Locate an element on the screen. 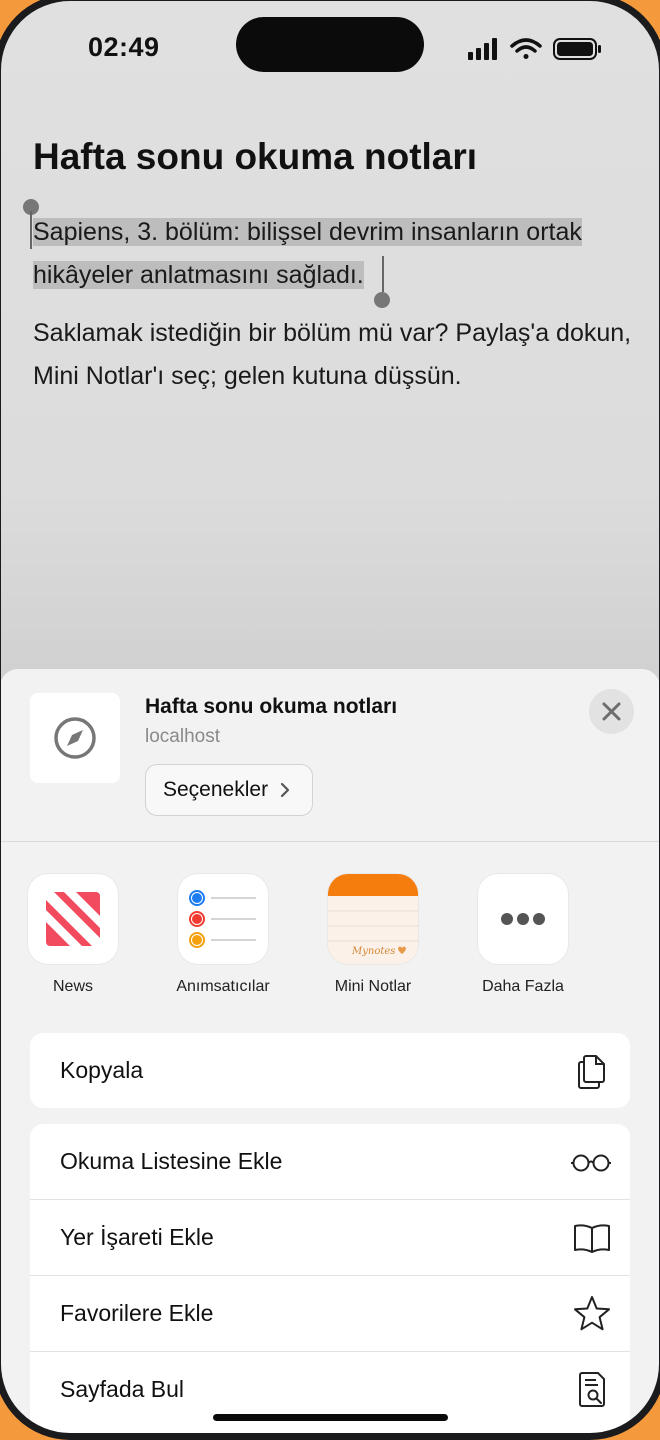 The width and height of the screenshot is (660, 1440). action-group-copy: Kopyala is located at coordinates (330, 1070).